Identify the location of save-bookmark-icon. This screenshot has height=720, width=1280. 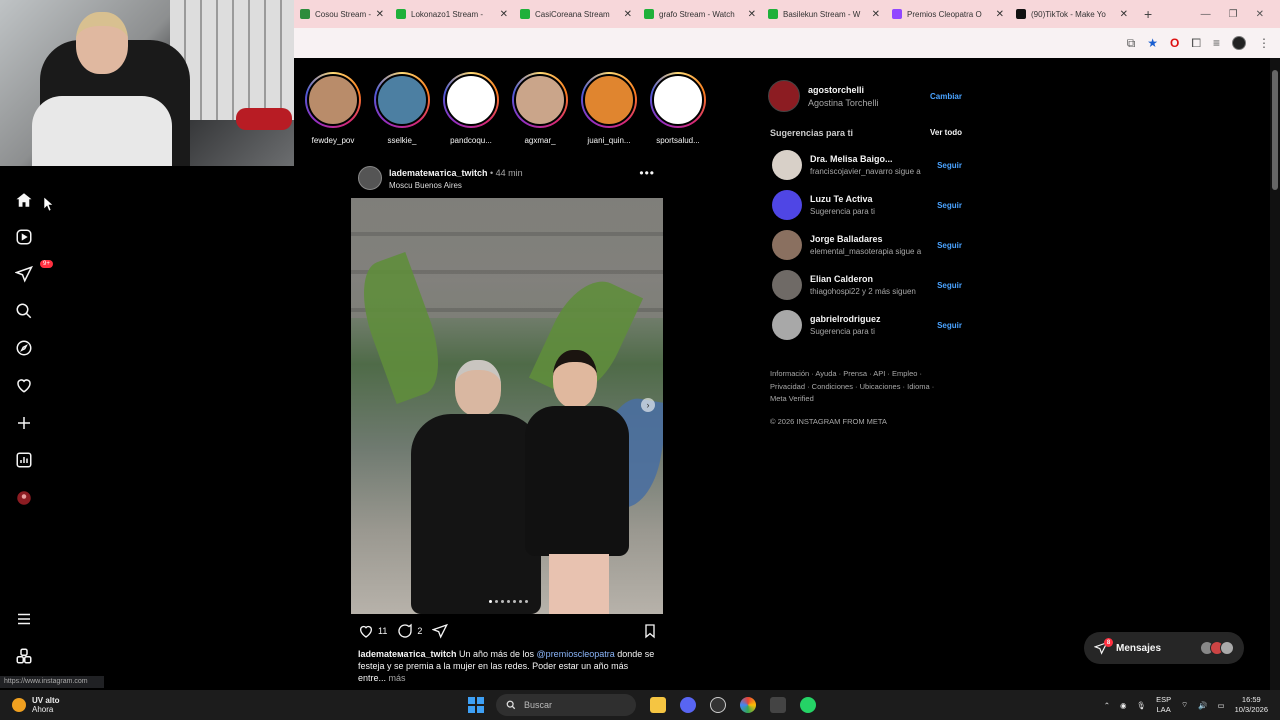
(650, 631).